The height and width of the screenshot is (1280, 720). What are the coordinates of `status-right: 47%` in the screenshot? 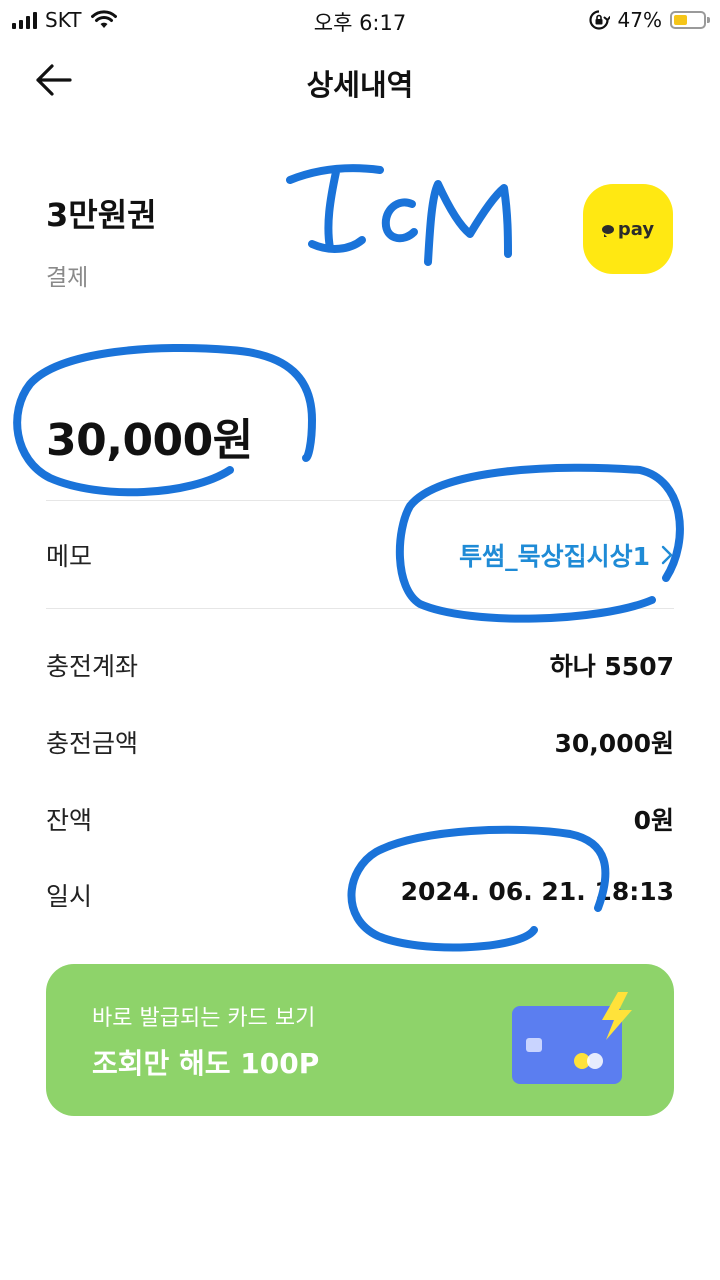 It's located at (649, 20).